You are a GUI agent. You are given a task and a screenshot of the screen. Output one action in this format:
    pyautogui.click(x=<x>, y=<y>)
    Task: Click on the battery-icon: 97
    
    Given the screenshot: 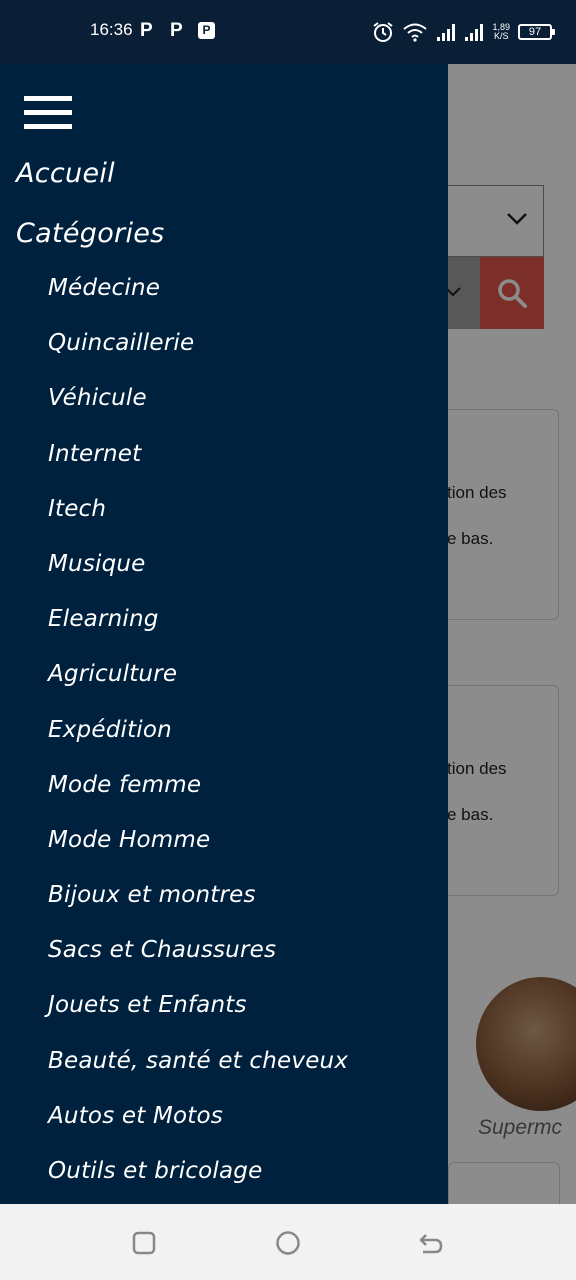 What is the action you would take?
    pyautogui.click(x=536, y=32)
    